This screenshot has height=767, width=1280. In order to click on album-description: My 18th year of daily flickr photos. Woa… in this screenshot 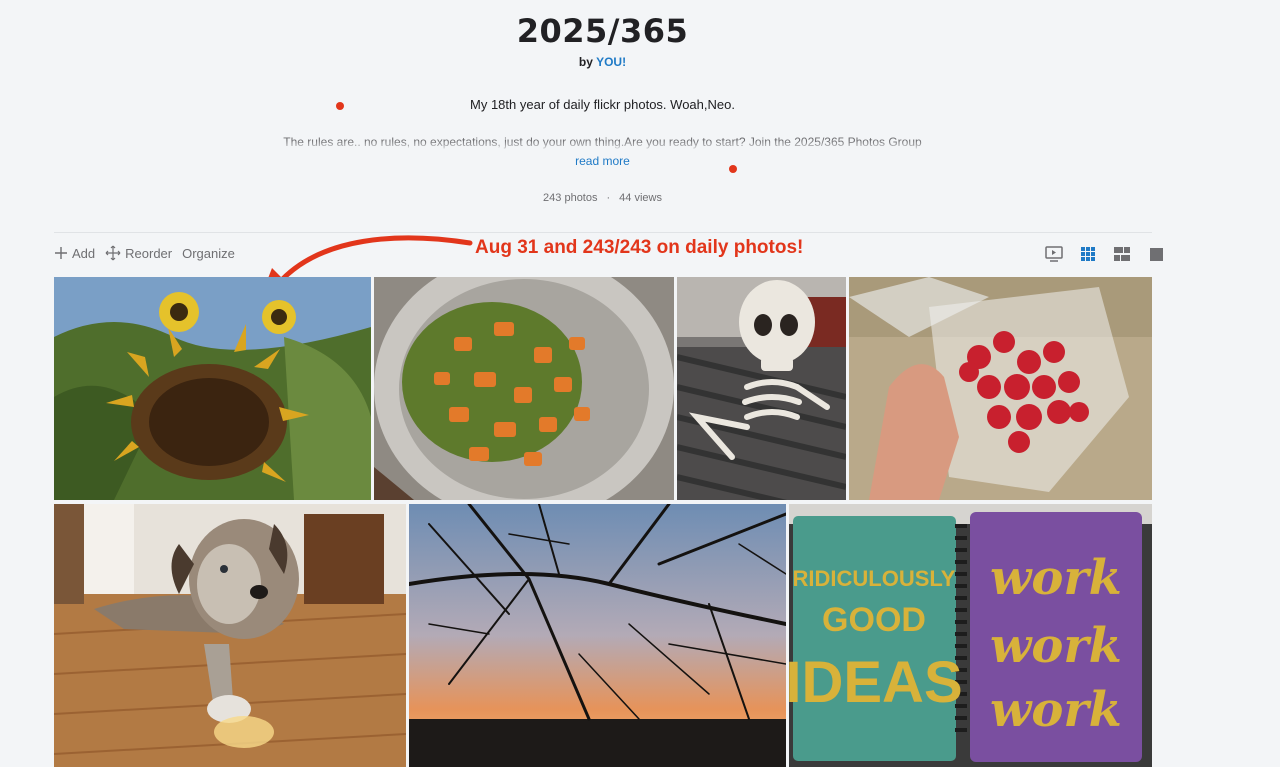, I will do `click(602, 104)`.